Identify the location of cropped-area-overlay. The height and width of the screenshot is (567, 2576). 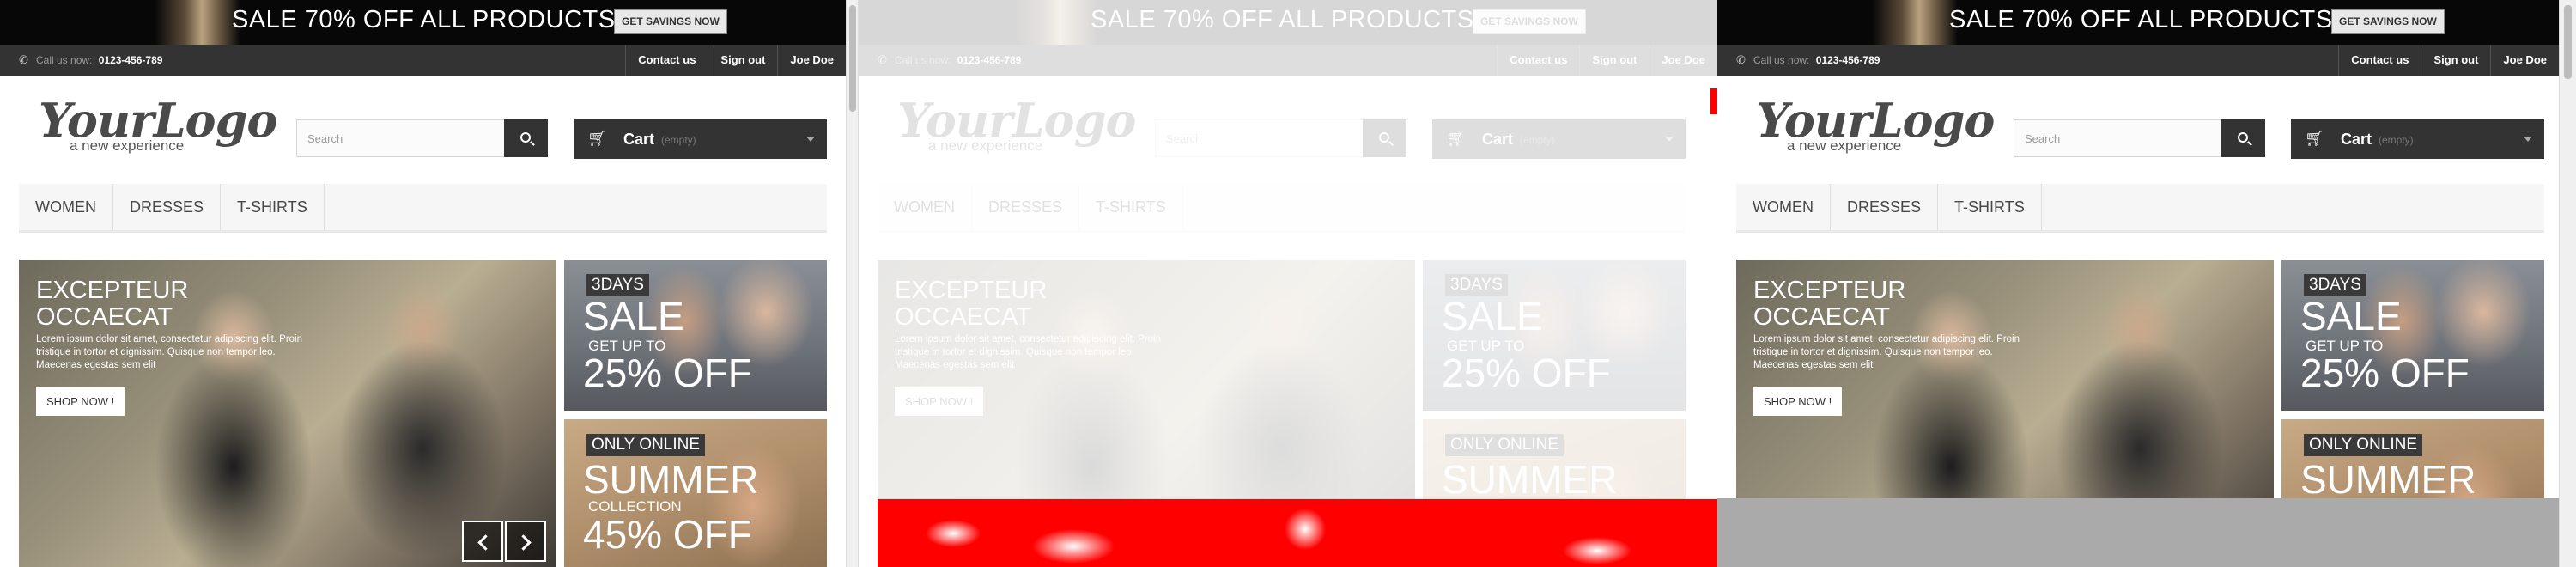
(2138, 532).